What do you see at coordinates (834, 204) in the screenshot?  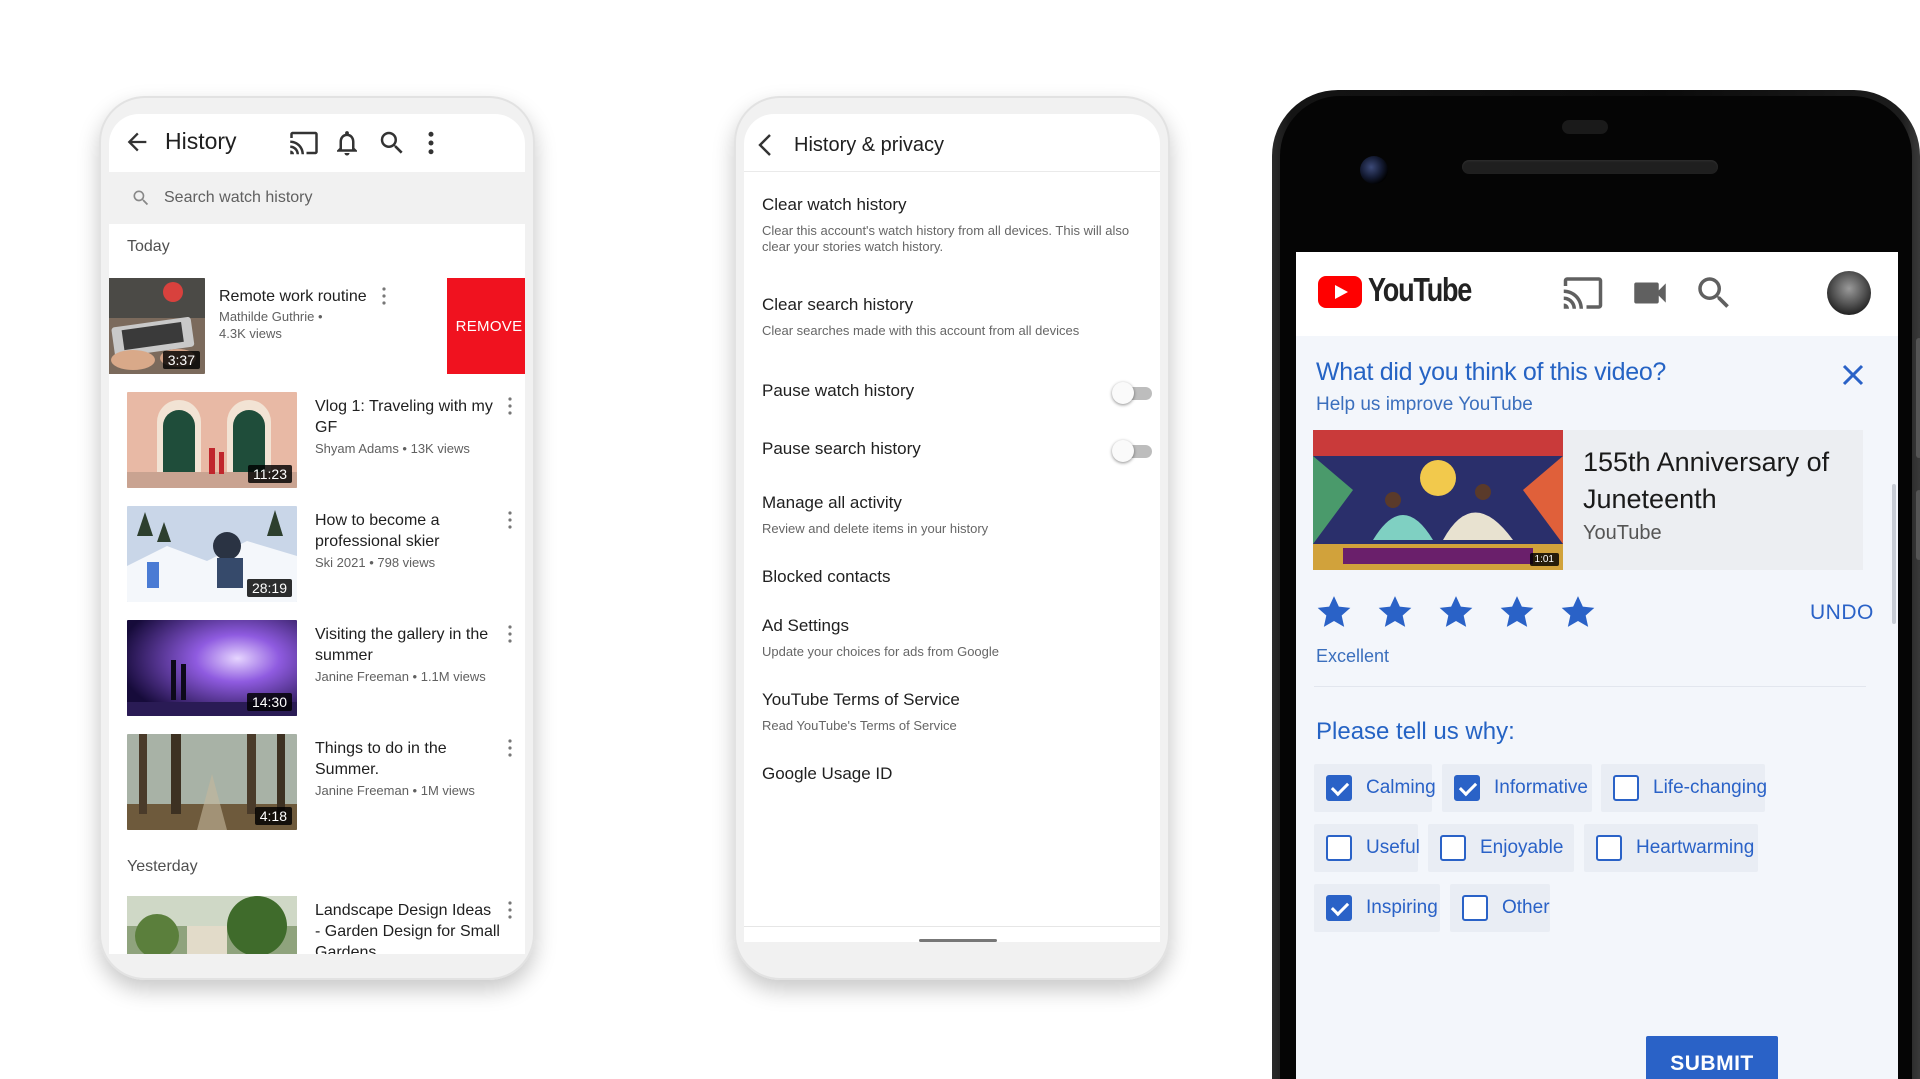 I see `item-title: Clear watch history` at bounding box center [834, 204].